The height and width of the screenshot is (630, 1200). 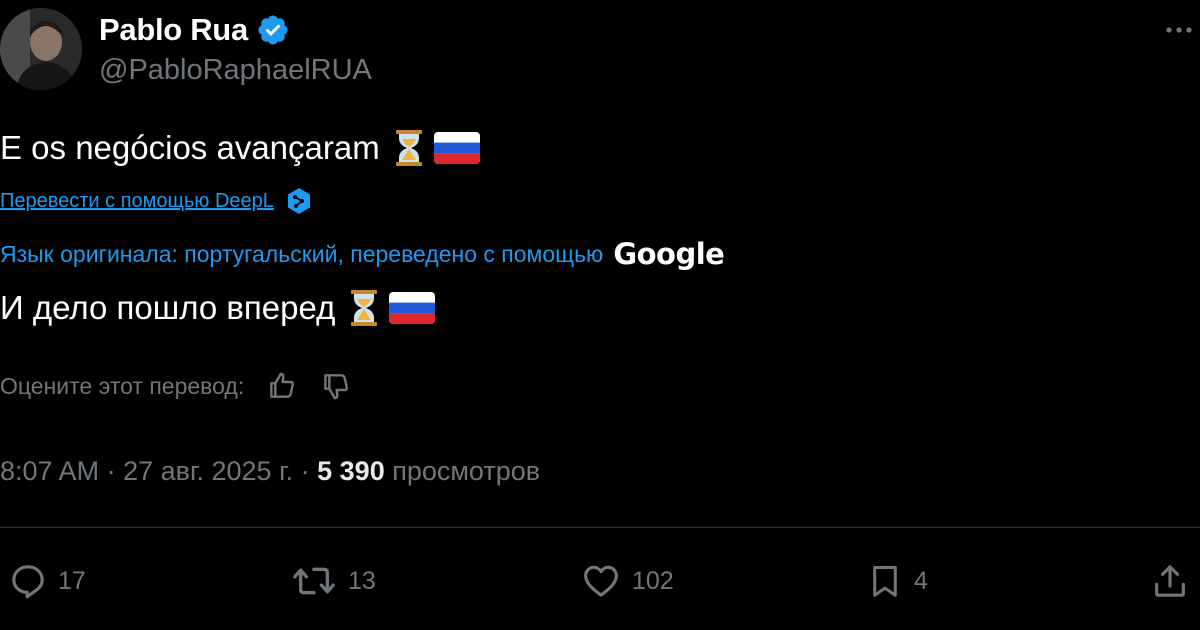 I want to click on author-avatar, so click(x=41, y=49).